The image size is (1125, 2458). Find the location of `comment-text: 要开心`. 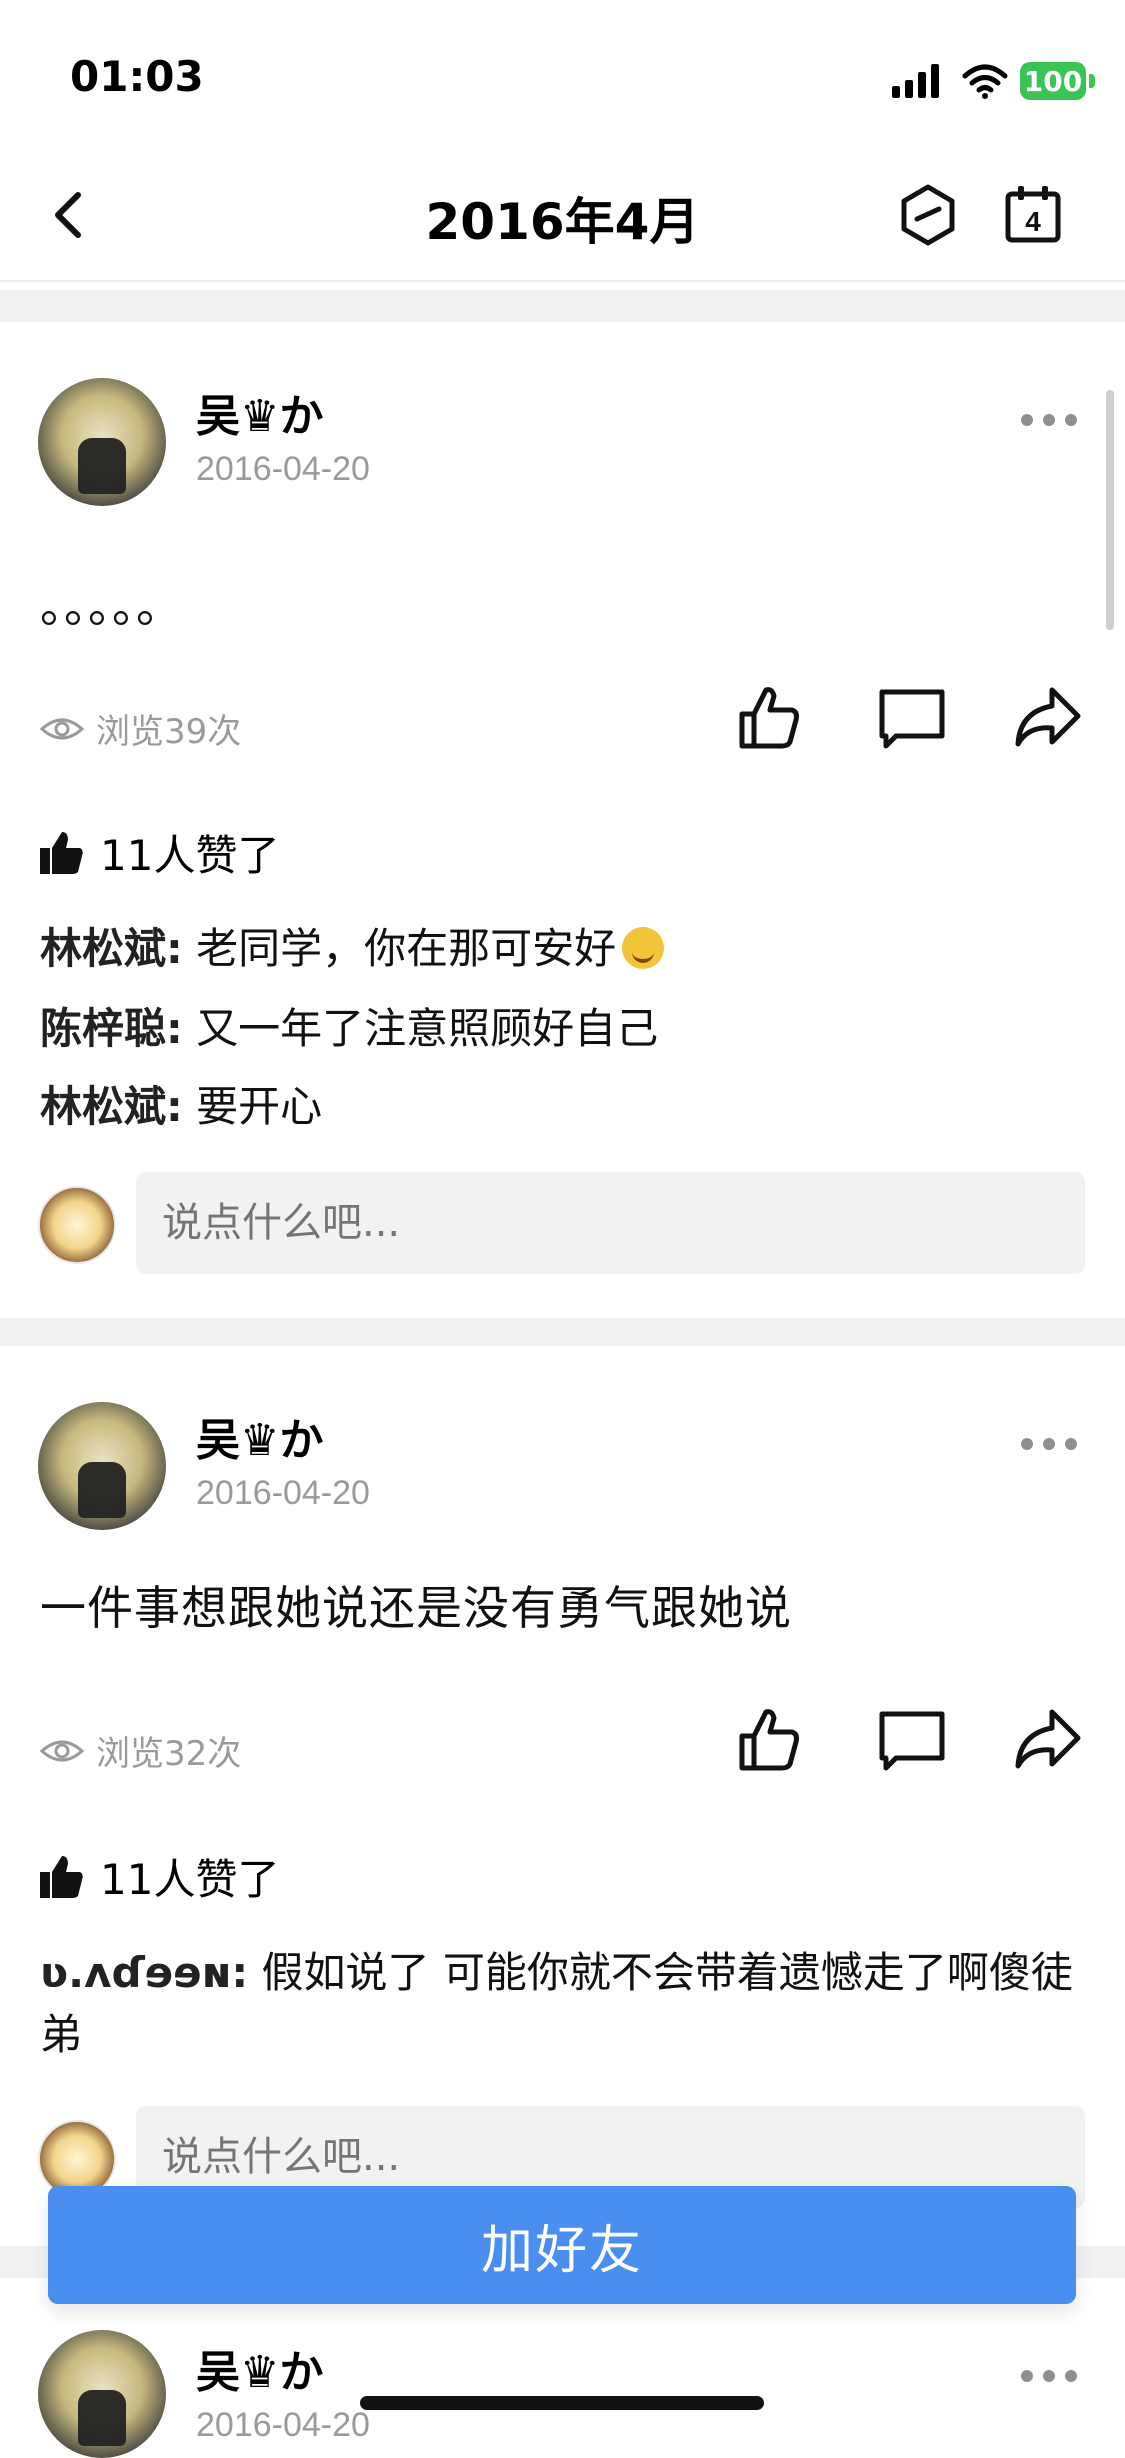

comment-text: 要开心 is located at coordinates (259, 1106).